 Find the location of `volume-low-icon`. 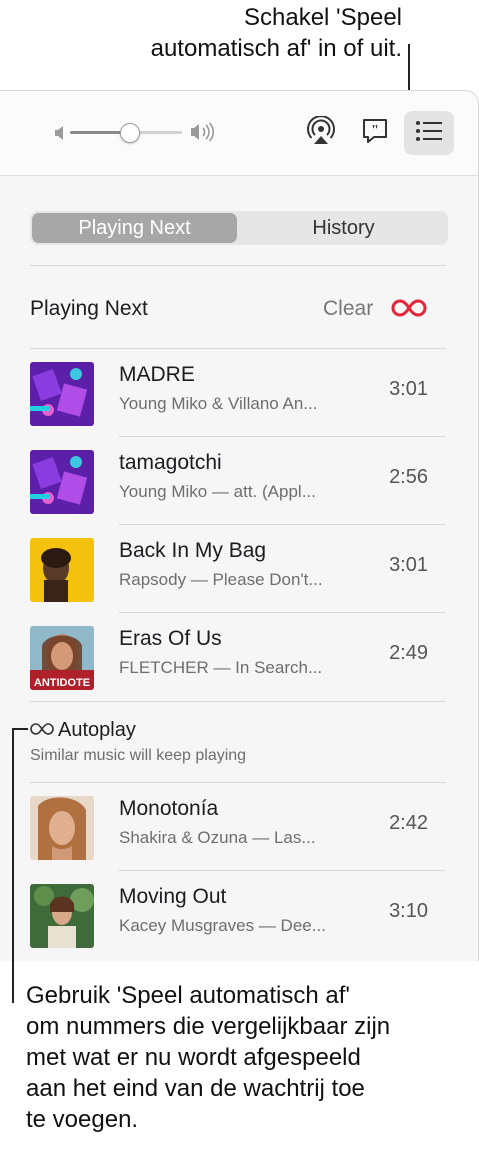

volume-low-icon is located at coordinates (61, 135).